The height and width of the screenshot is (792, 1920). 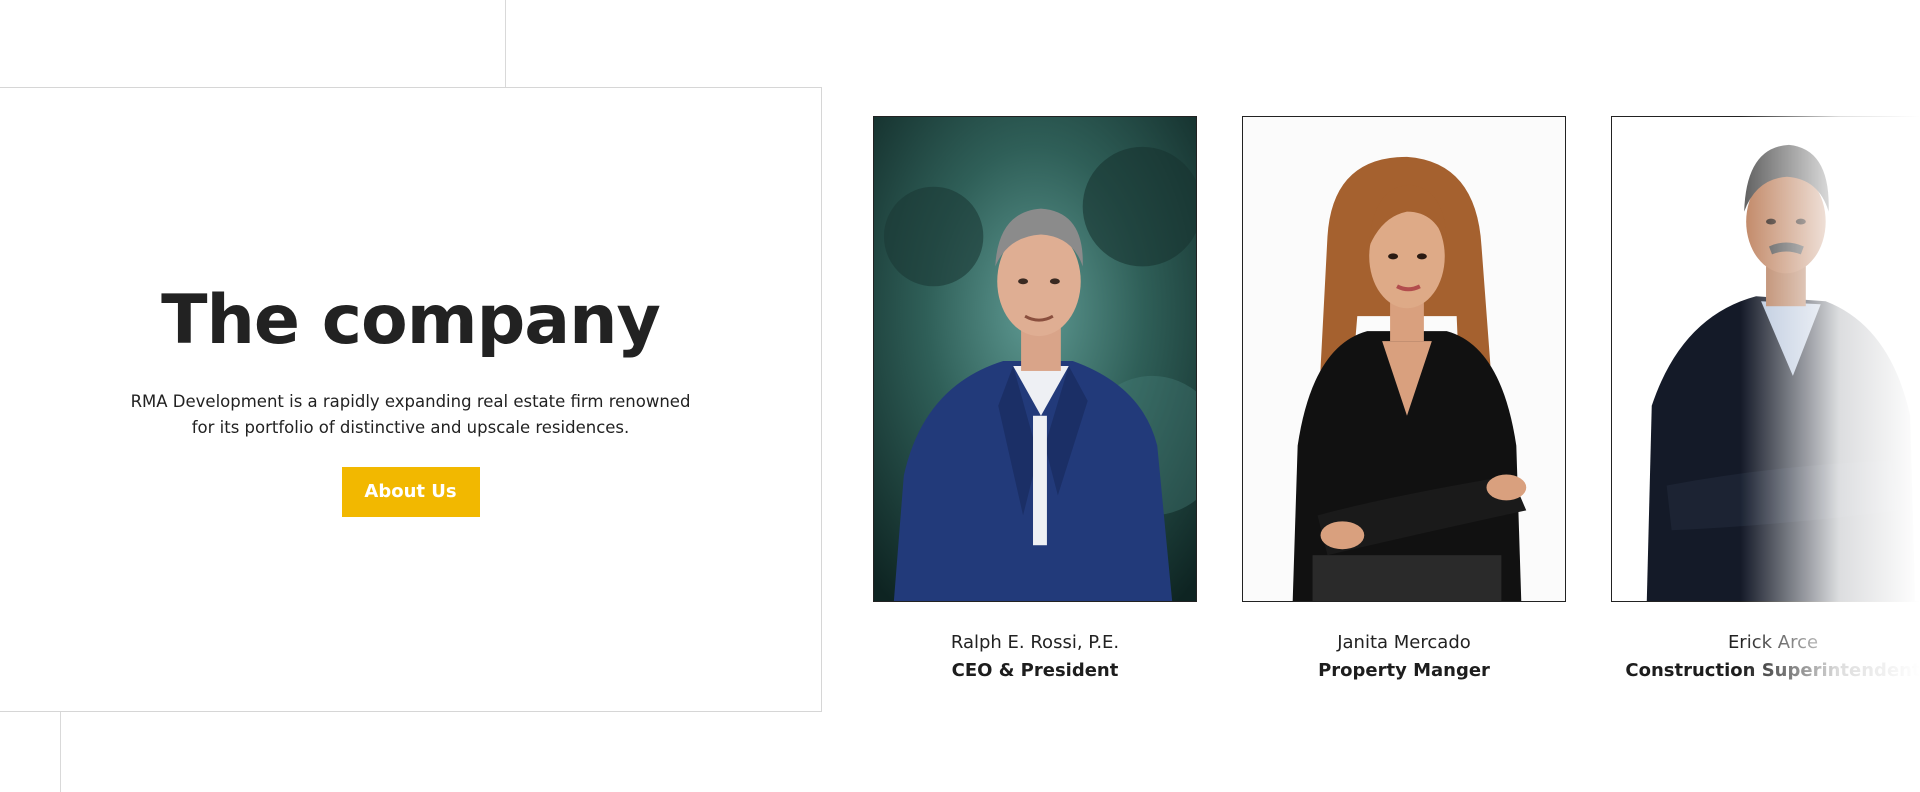 I want to click on team-member-name: Erick Arce, so click(x=1773, y=642).